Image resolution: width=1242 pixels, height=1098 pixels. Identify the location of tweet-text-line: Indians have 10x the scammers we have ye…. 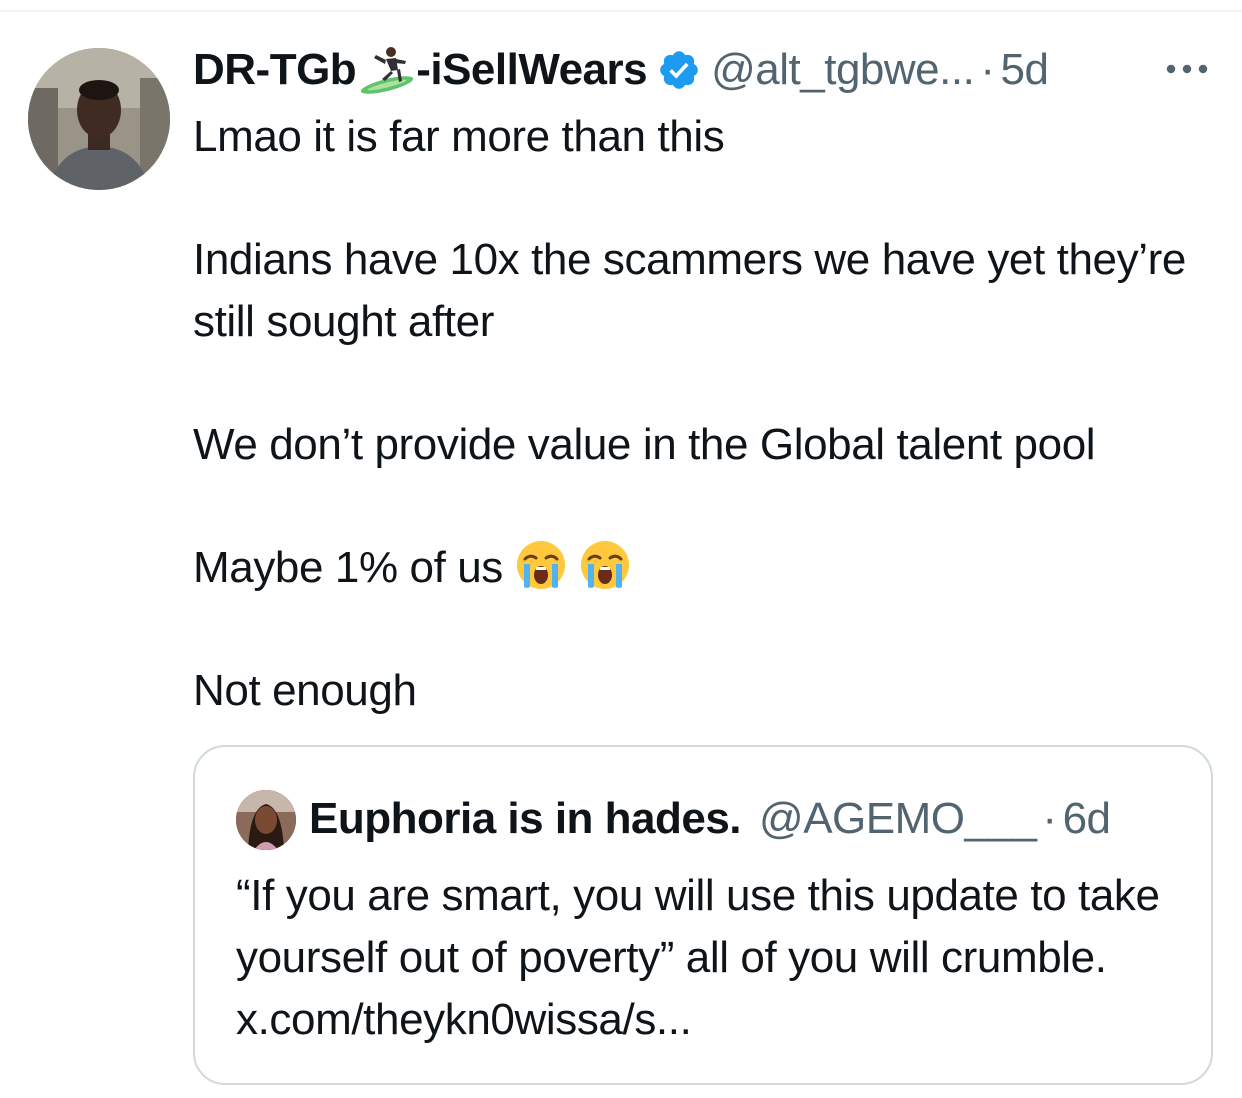
(689, 290).